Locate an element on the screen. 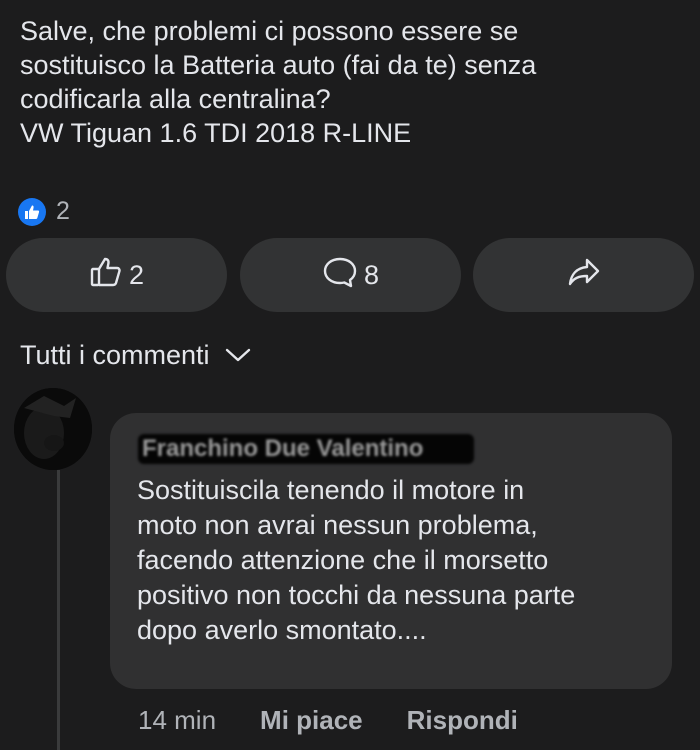  post-line: Salve, che problemi ci possono essere se is located at coordinates (269, 31).